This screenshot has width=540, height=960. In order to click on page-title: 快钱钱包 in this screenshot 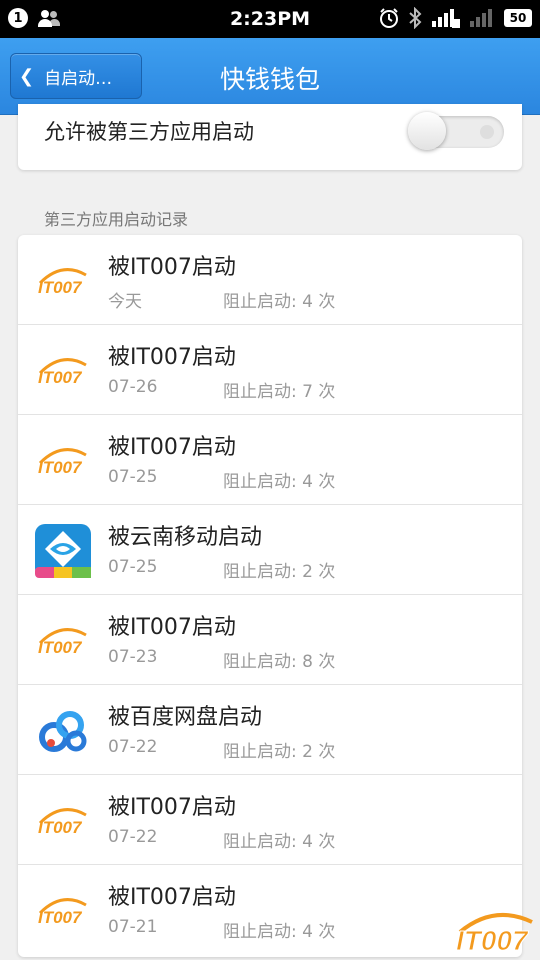, I will do `click(269, 79)`.